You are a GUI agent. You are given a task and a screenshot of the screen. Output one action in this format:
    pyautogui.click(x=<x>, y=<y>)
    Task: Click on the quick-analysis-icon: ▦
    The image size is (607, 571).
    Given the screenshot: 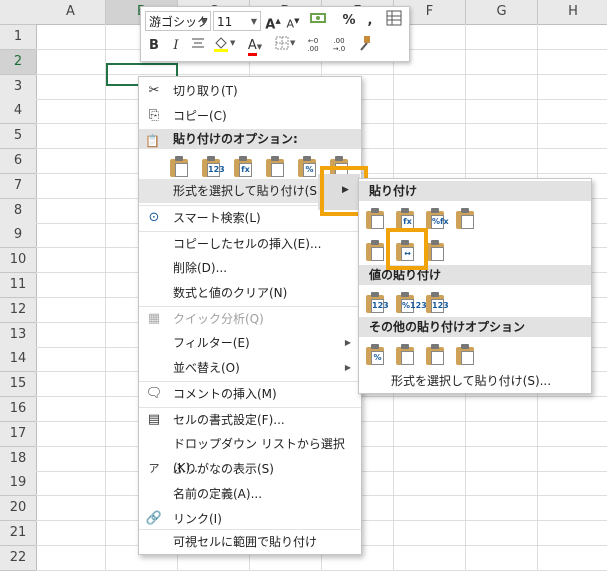 What is the action you would take?
    pyautogui.click(x=154, y=318)
    